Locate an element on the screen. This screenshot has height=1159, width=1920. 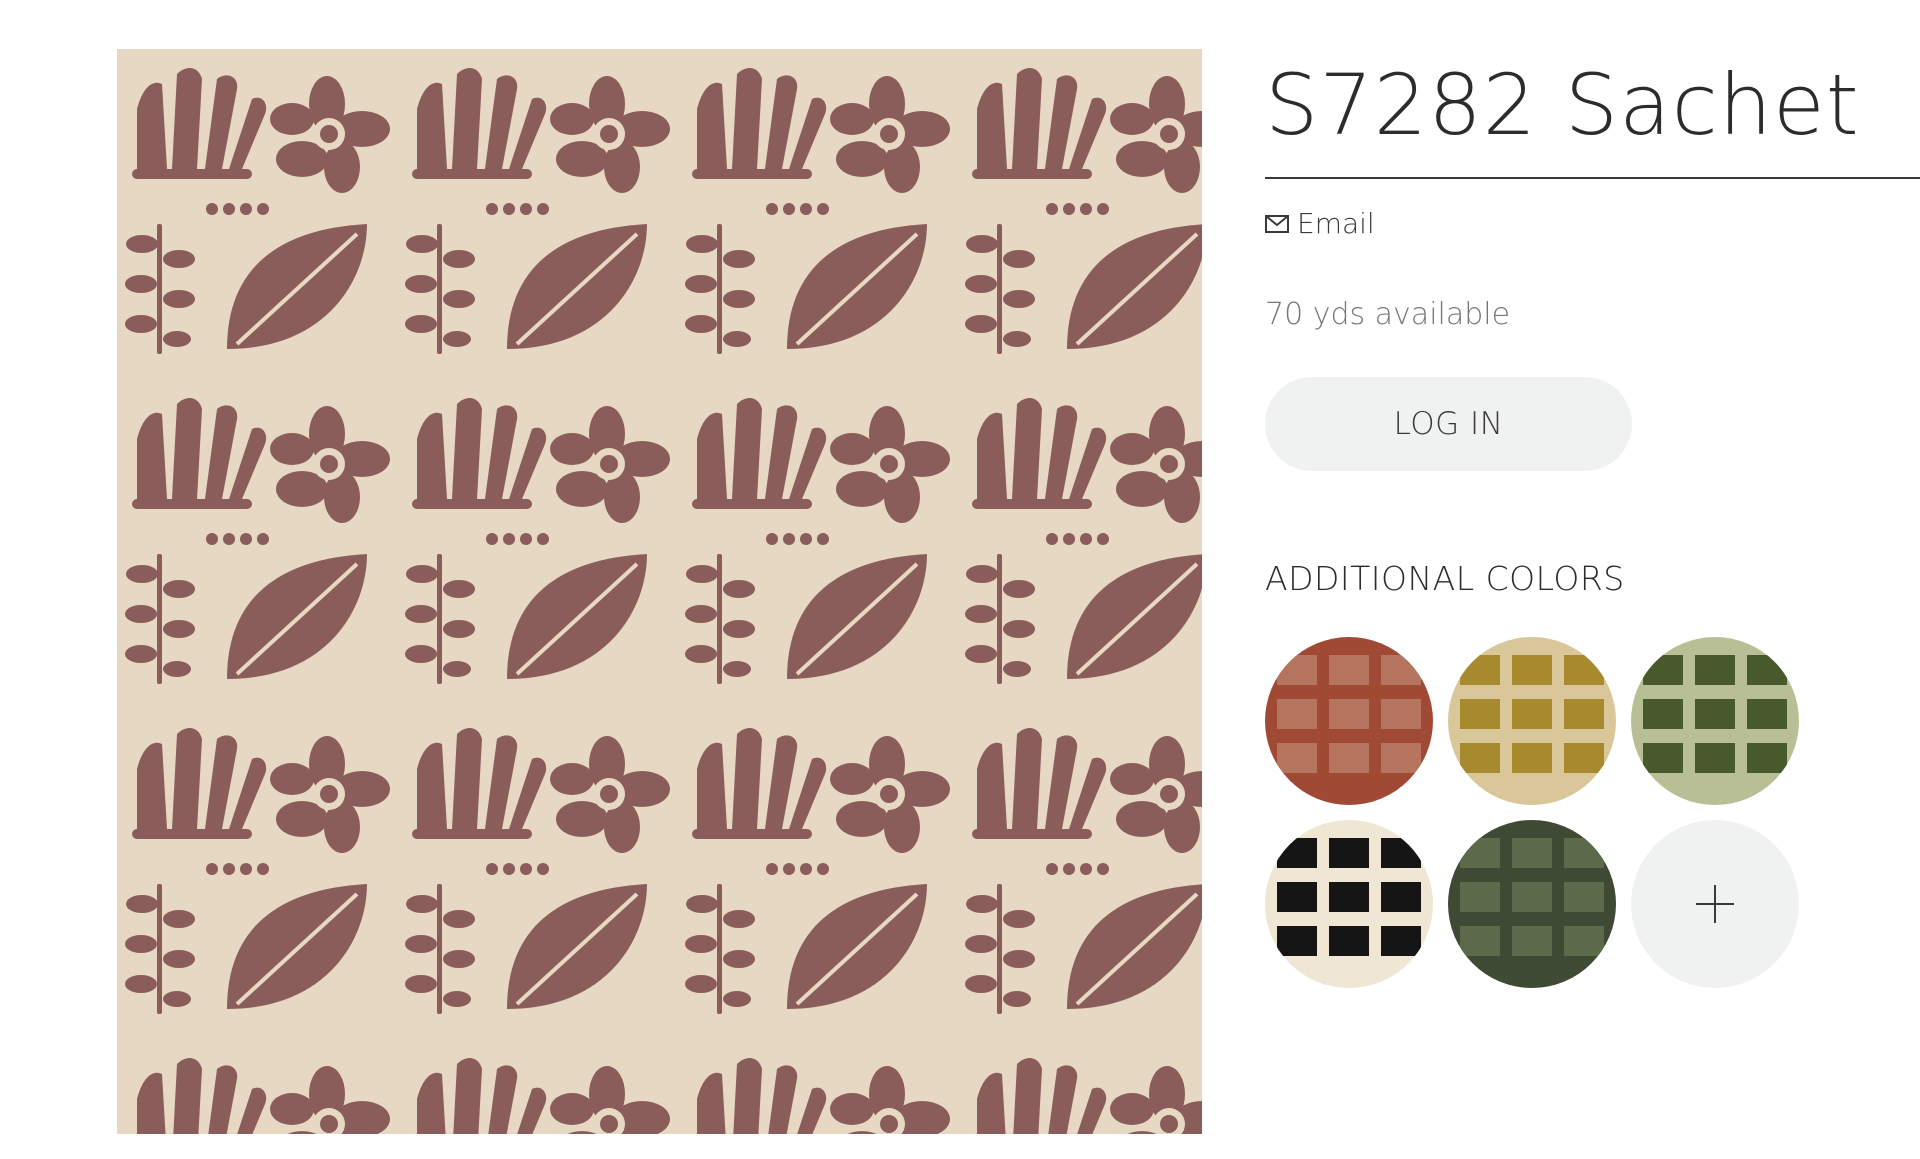
plus-icon is located at coordinates (1715, 904).